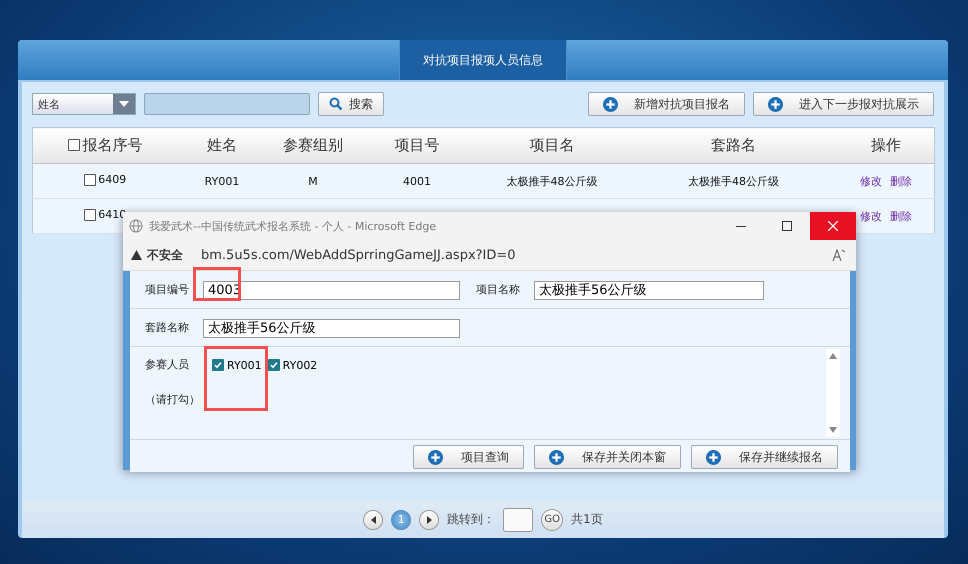 The height and width of the screenshot is (564, 968). What do you see at coordinates (518, 520) in the screenshot?
I see `page-input` at bounding box center [518, 520].